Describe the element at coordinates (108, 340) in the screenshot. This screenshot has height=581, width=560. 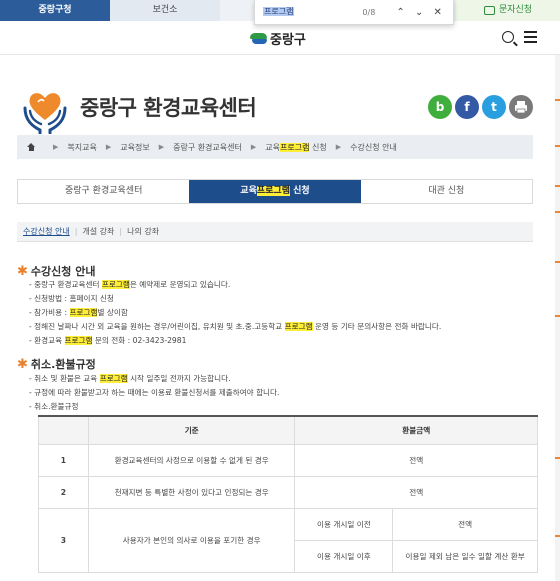
I see `list-item: - 환경교육 프로그램 문의 전화 : 02-3423-2981` at that location.